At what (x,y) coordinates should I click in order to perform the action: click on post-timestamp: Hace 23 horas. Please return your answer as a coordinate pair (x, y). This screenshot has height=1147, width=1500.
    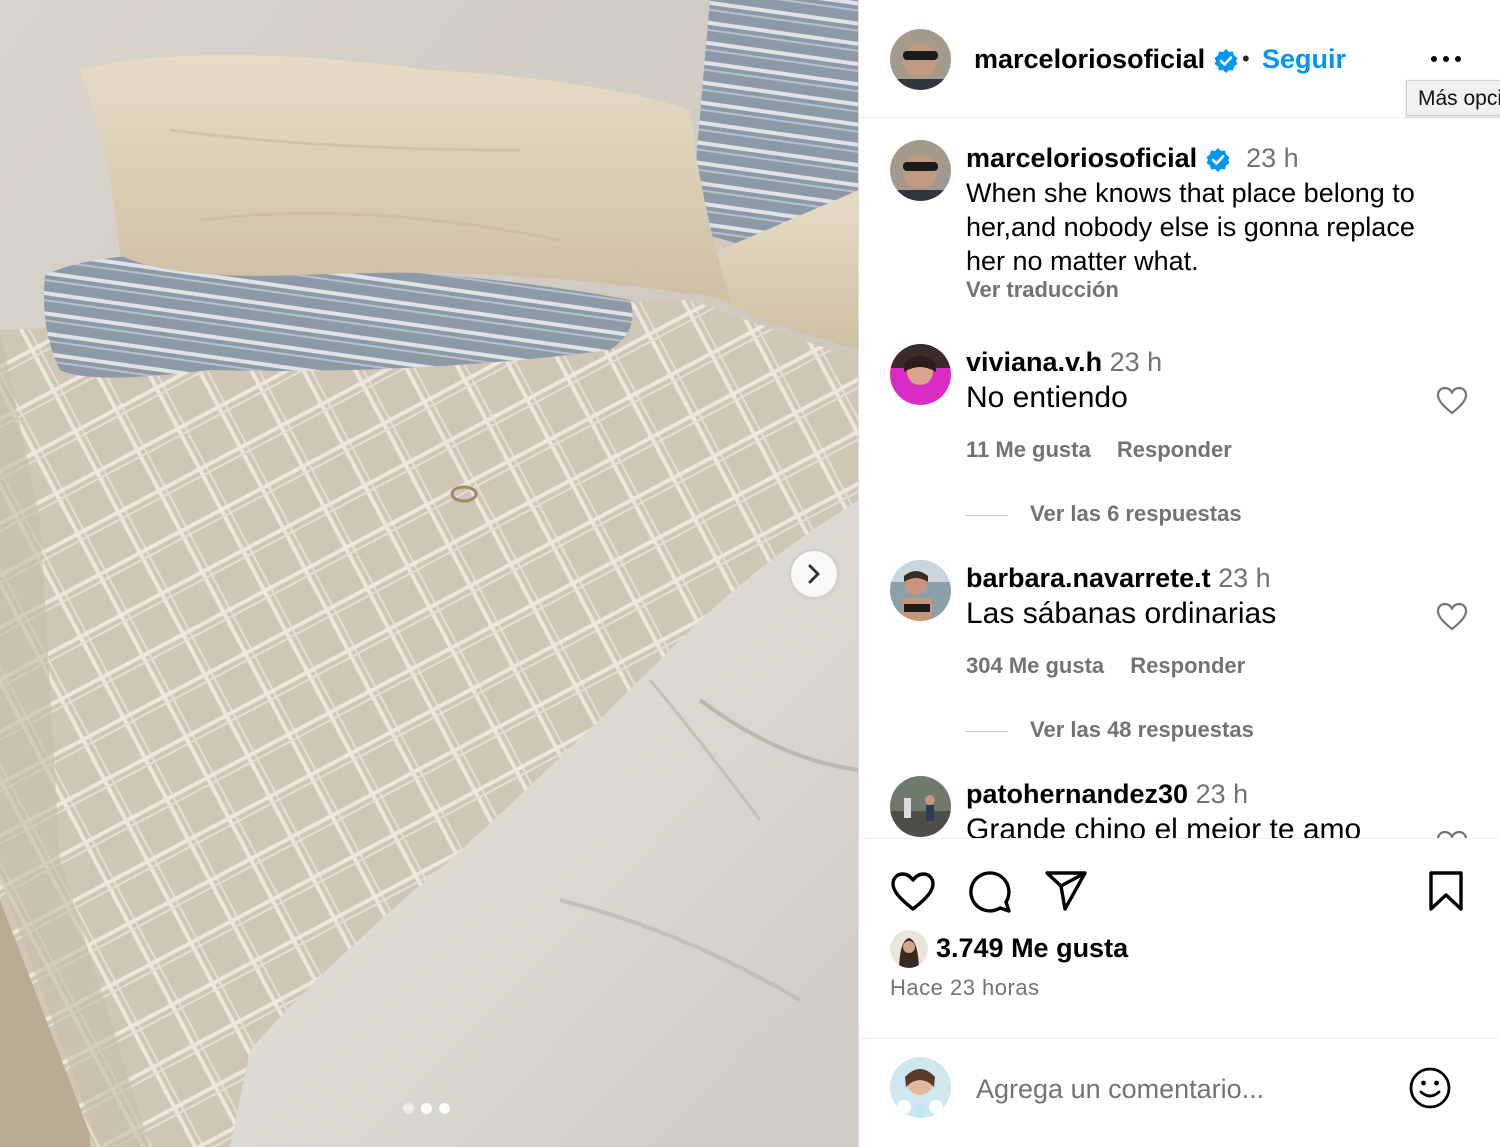
    Looking at the image, I should click on (965, 987).